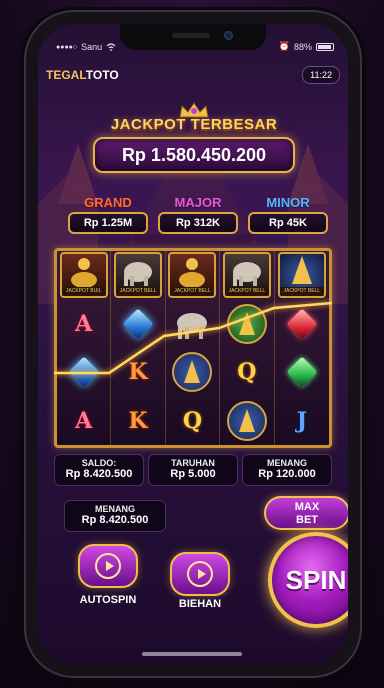  Describe the element at coordinates (284, 46) in the screenshot. I see `alarm-icon: ⏰` at that location.